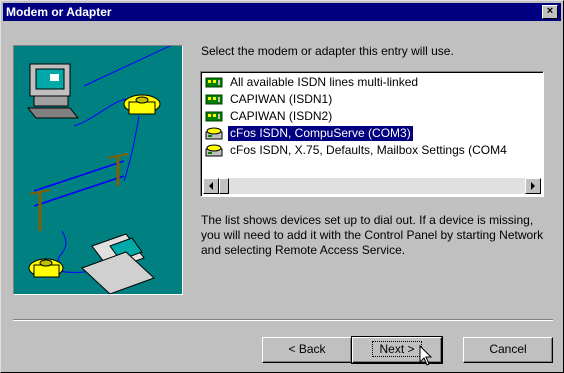 This screenshot has width=564, height=373. I want to click on list-item: cFos ISDN, CompuServe (COM3), so click(372, 133).